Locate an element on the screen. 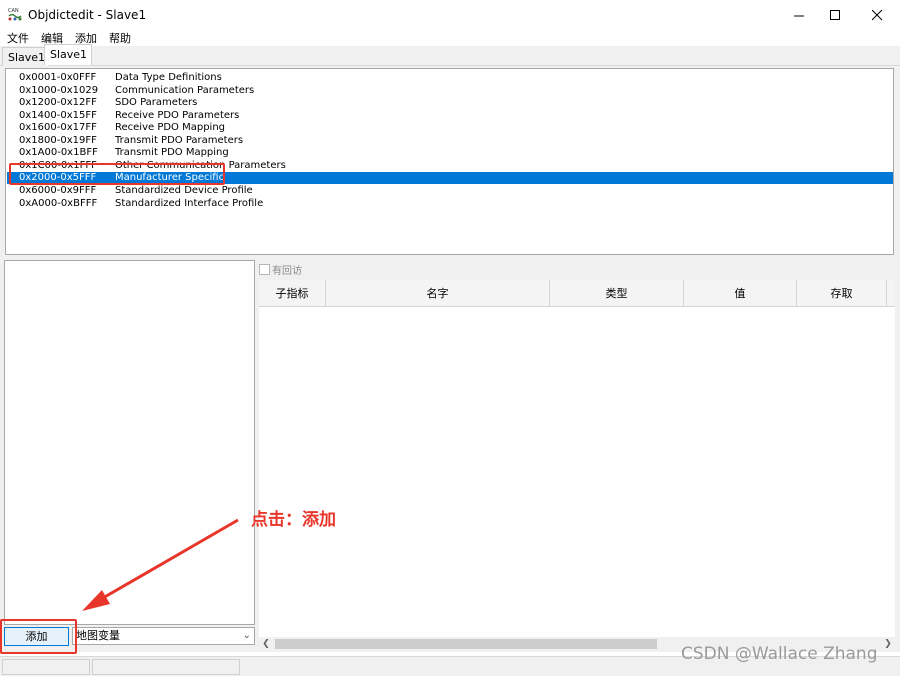 The width and height of the screenshot is (900, 676). range-description: SDO Parameters is located at coordinates (156, 103).